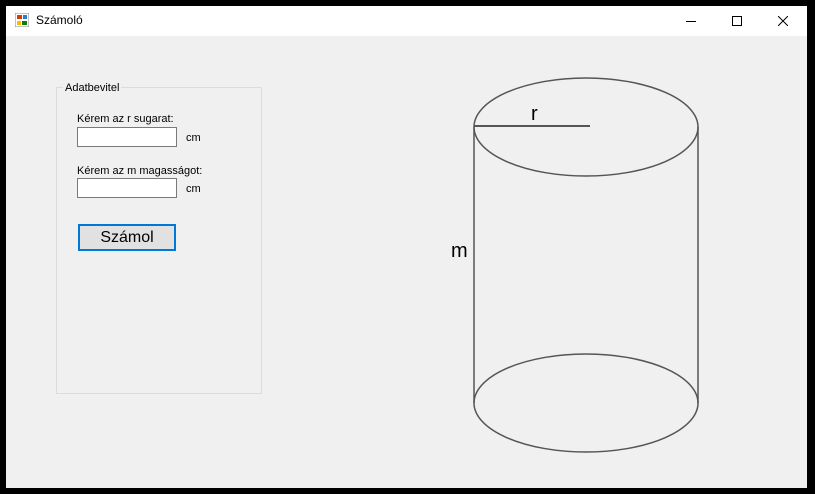 The height and width of the screenshot is (494, 815). Describe the element at coordinates (586, 403) in the screenshot. I see `cylinder-bottom-ellipse` at that location.